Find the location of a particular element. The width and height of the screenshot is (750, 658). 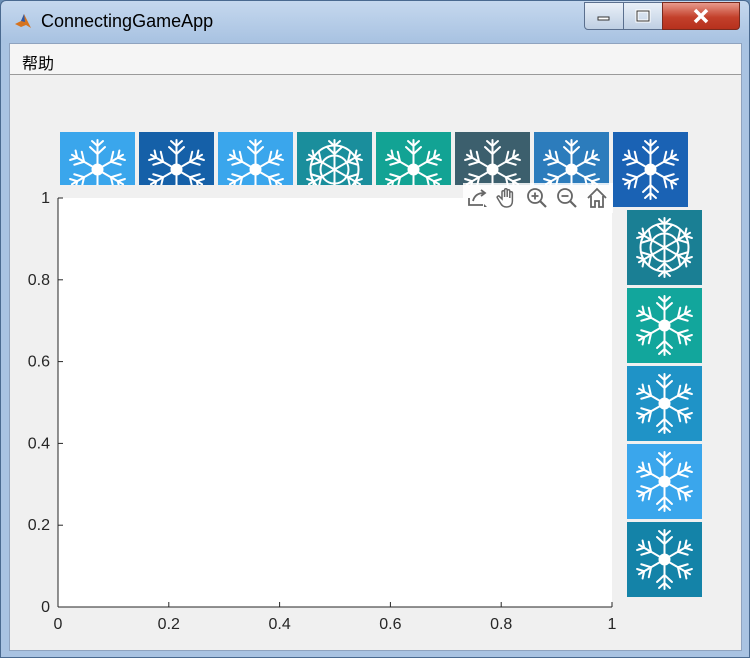

close-icon is located at coordinates (701, 16).